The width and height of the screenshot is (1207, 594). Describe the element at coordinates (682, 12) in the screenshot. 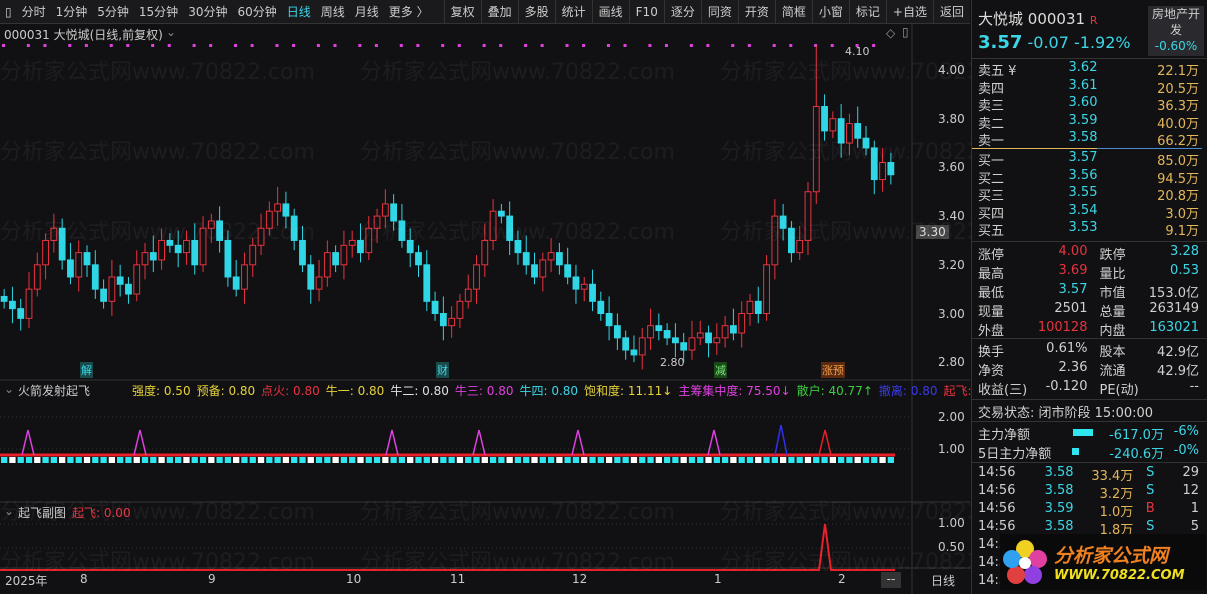

I see `toolbar-button: 逐分` at that location.